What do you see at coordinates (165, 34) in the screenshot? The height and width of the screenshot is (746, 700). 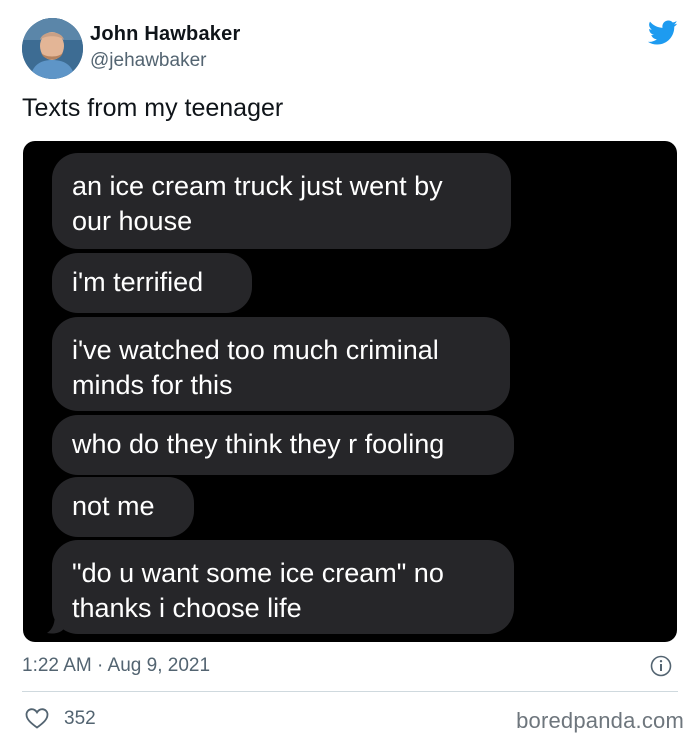 I see `user-display-name: John Hawbaker` at bounding box center [165, 34].